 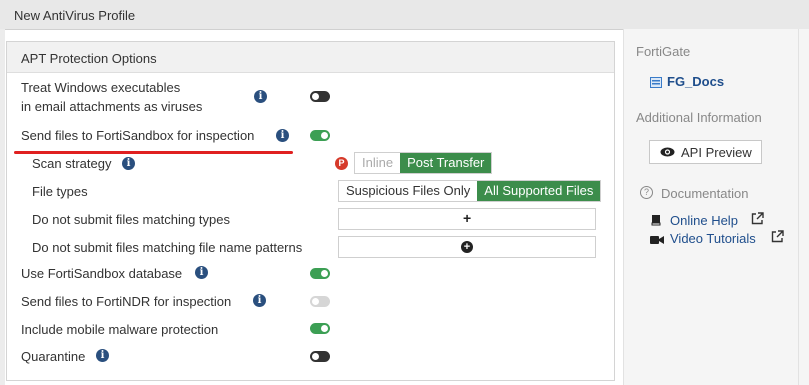 I want to click on file-types-all-supported-option: All Supported Files, so click(x=539, y=191).